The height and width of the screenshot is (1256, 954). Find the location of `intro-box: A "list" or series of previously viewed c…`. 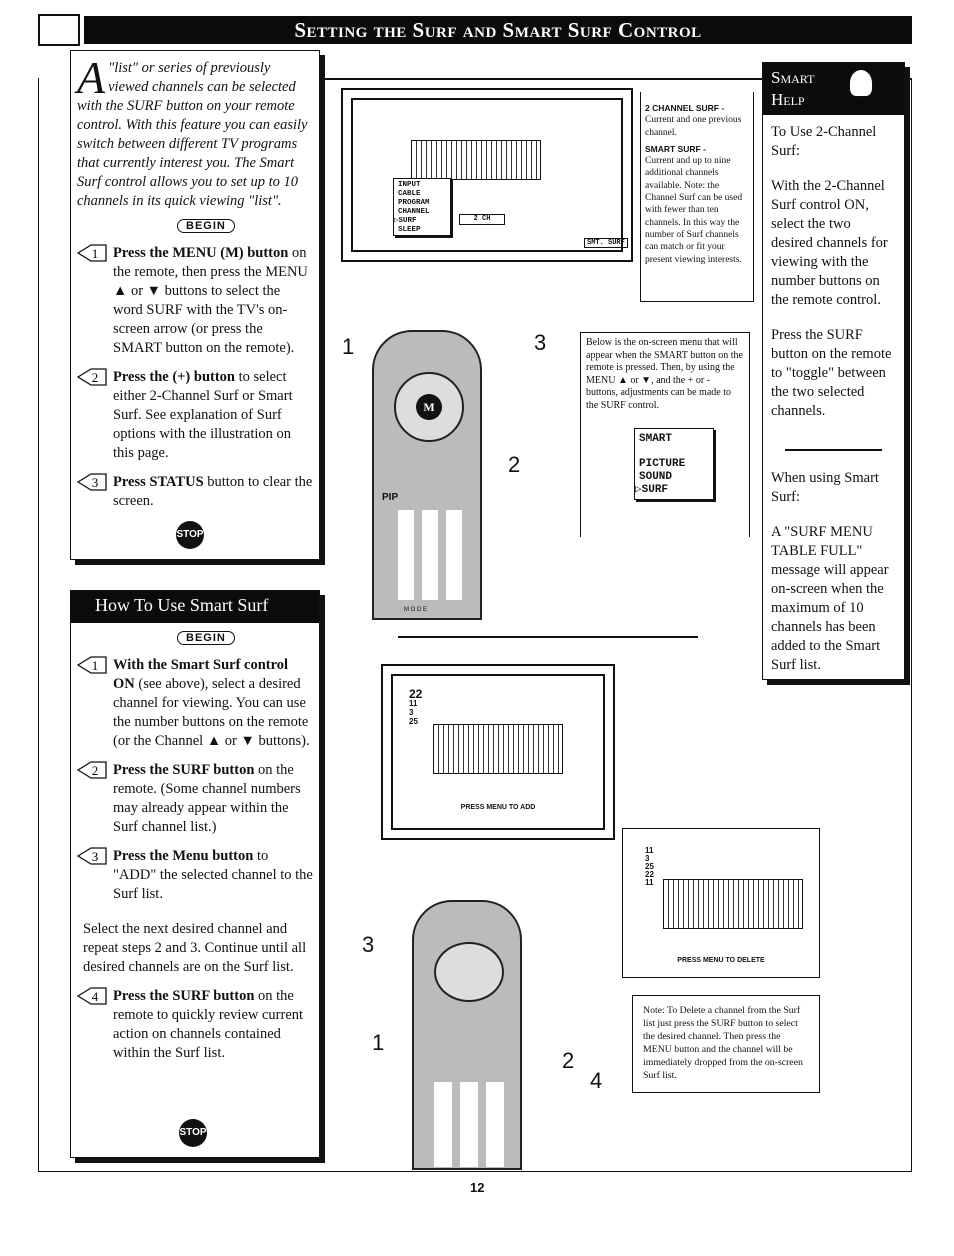

intro-box: A "list" or series of previously viewed c… is located at coordinates (195, 305).